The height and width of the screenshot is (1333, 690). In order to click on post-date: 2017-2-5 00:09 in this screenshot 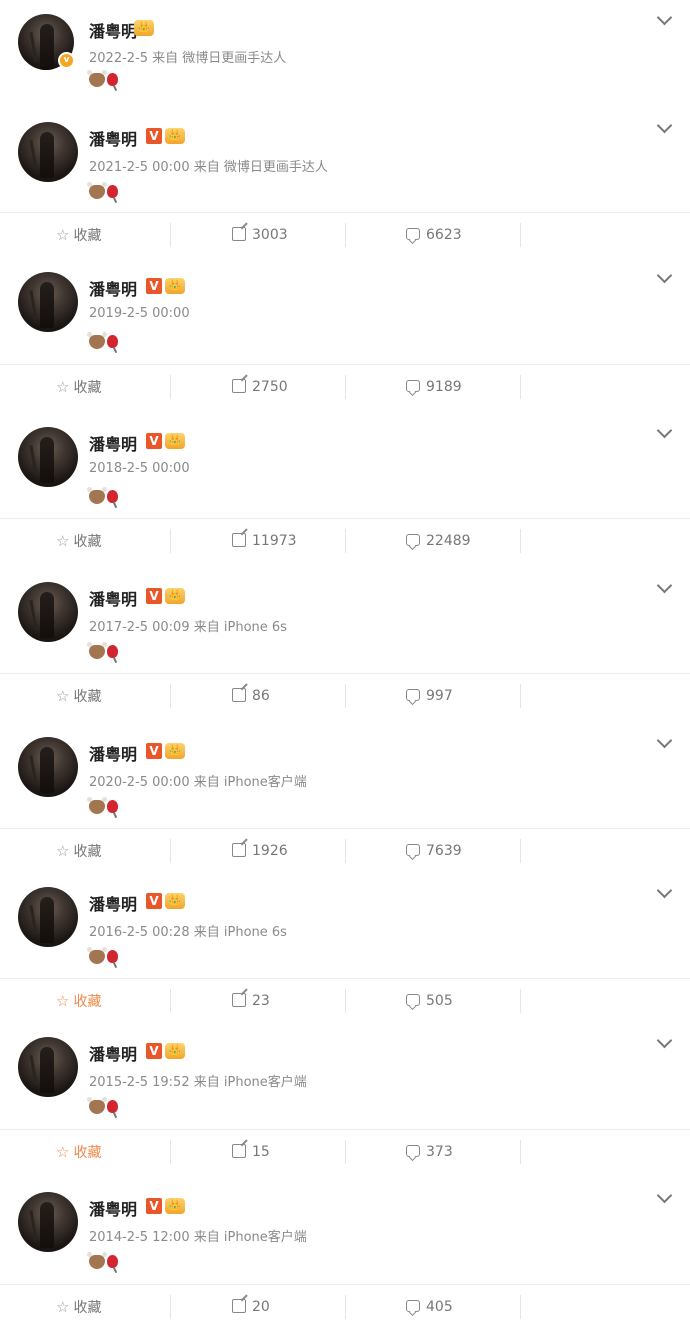, I will do `click(139, 627)`.